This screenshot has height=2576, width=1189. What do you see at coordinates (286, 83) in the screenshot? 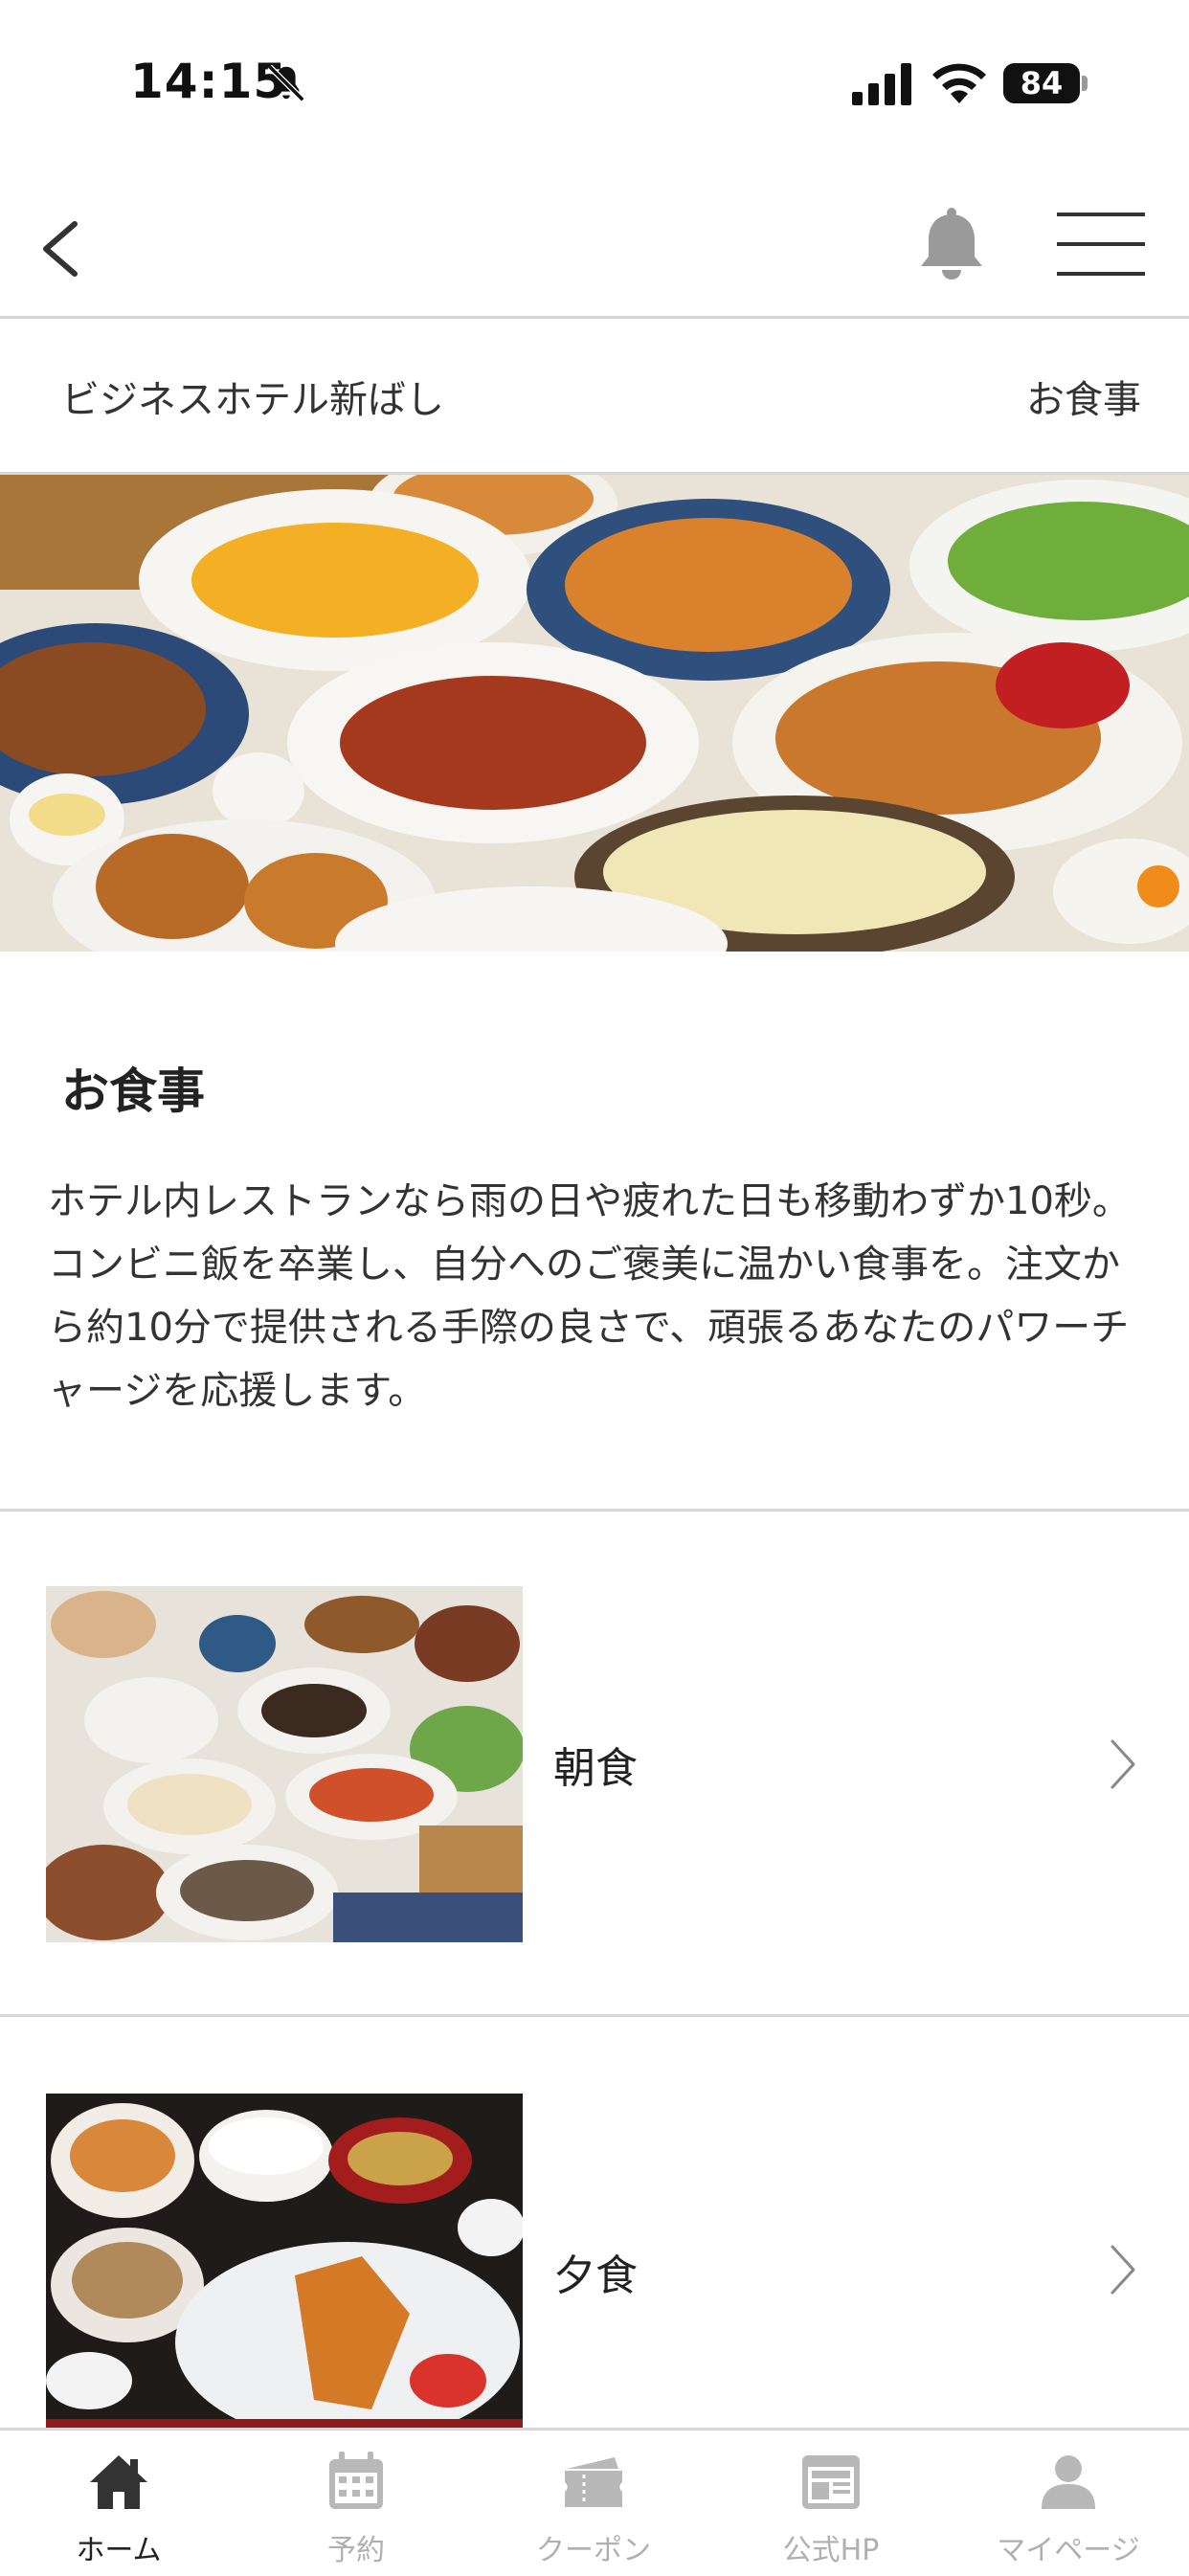
I see `bell-off-icon` at bounding box center [286, 83].